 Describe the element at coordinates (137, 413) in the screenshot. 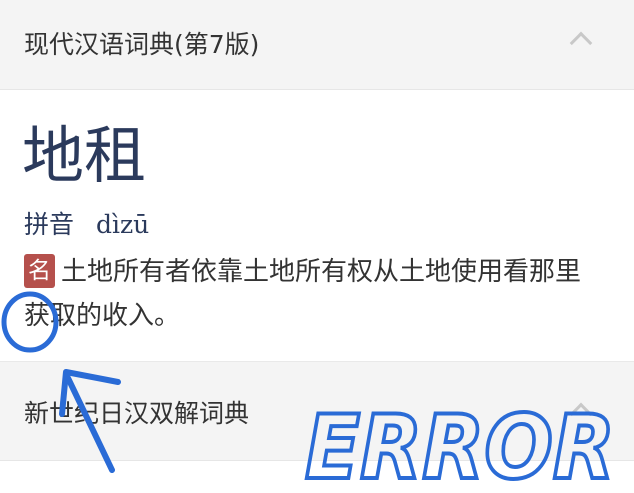

I see `section-title: 新世纪日汉双解词典` at that location.